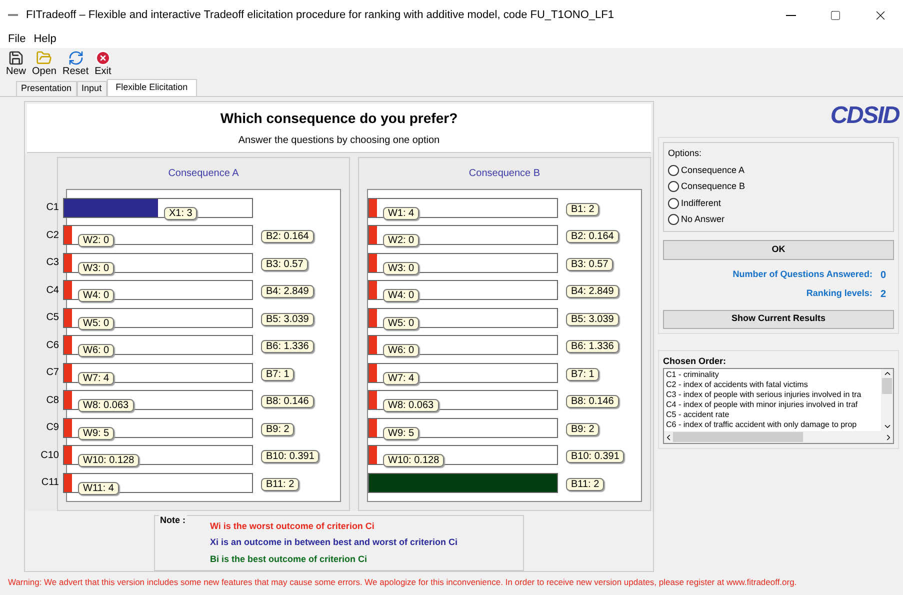 This screenshot has height=595, width=903. What do you see at coordinates (52, 235) in the screenshot?
I see `criterion-label: C2` at bounding box center [52, 235].